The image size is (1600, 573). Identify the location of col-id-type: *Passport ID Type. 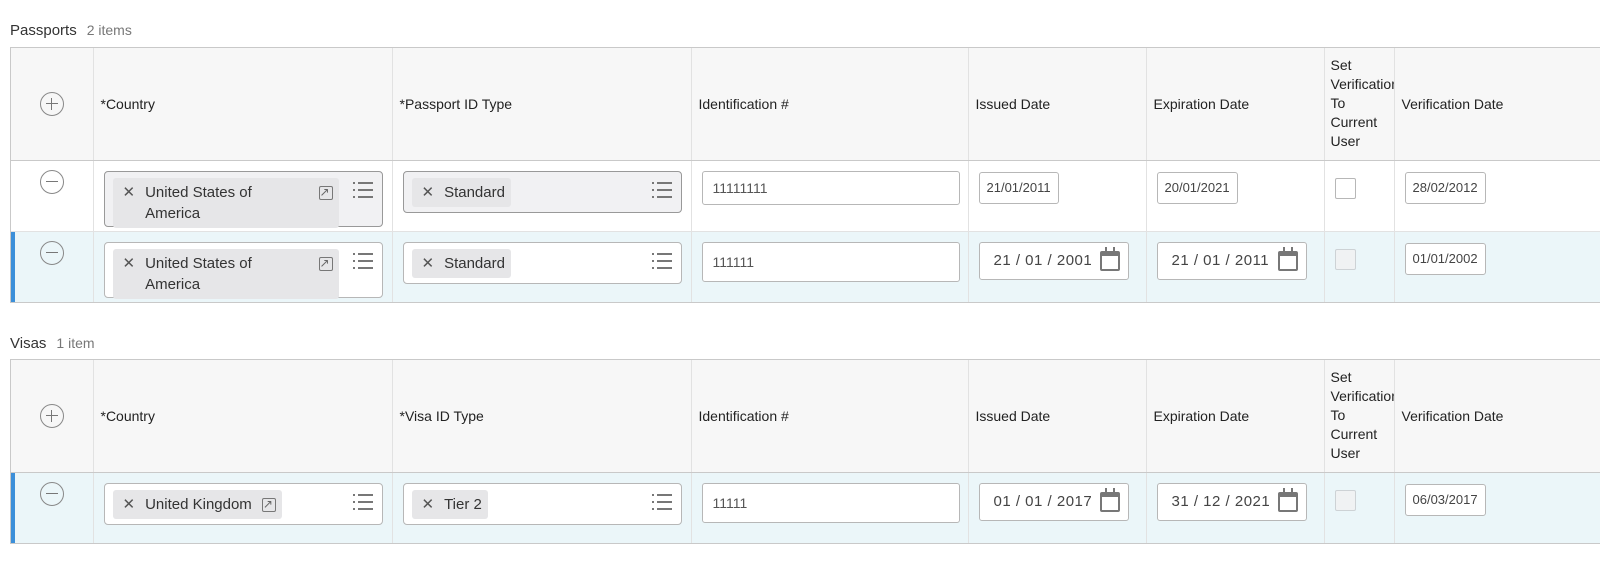
(542, 104).